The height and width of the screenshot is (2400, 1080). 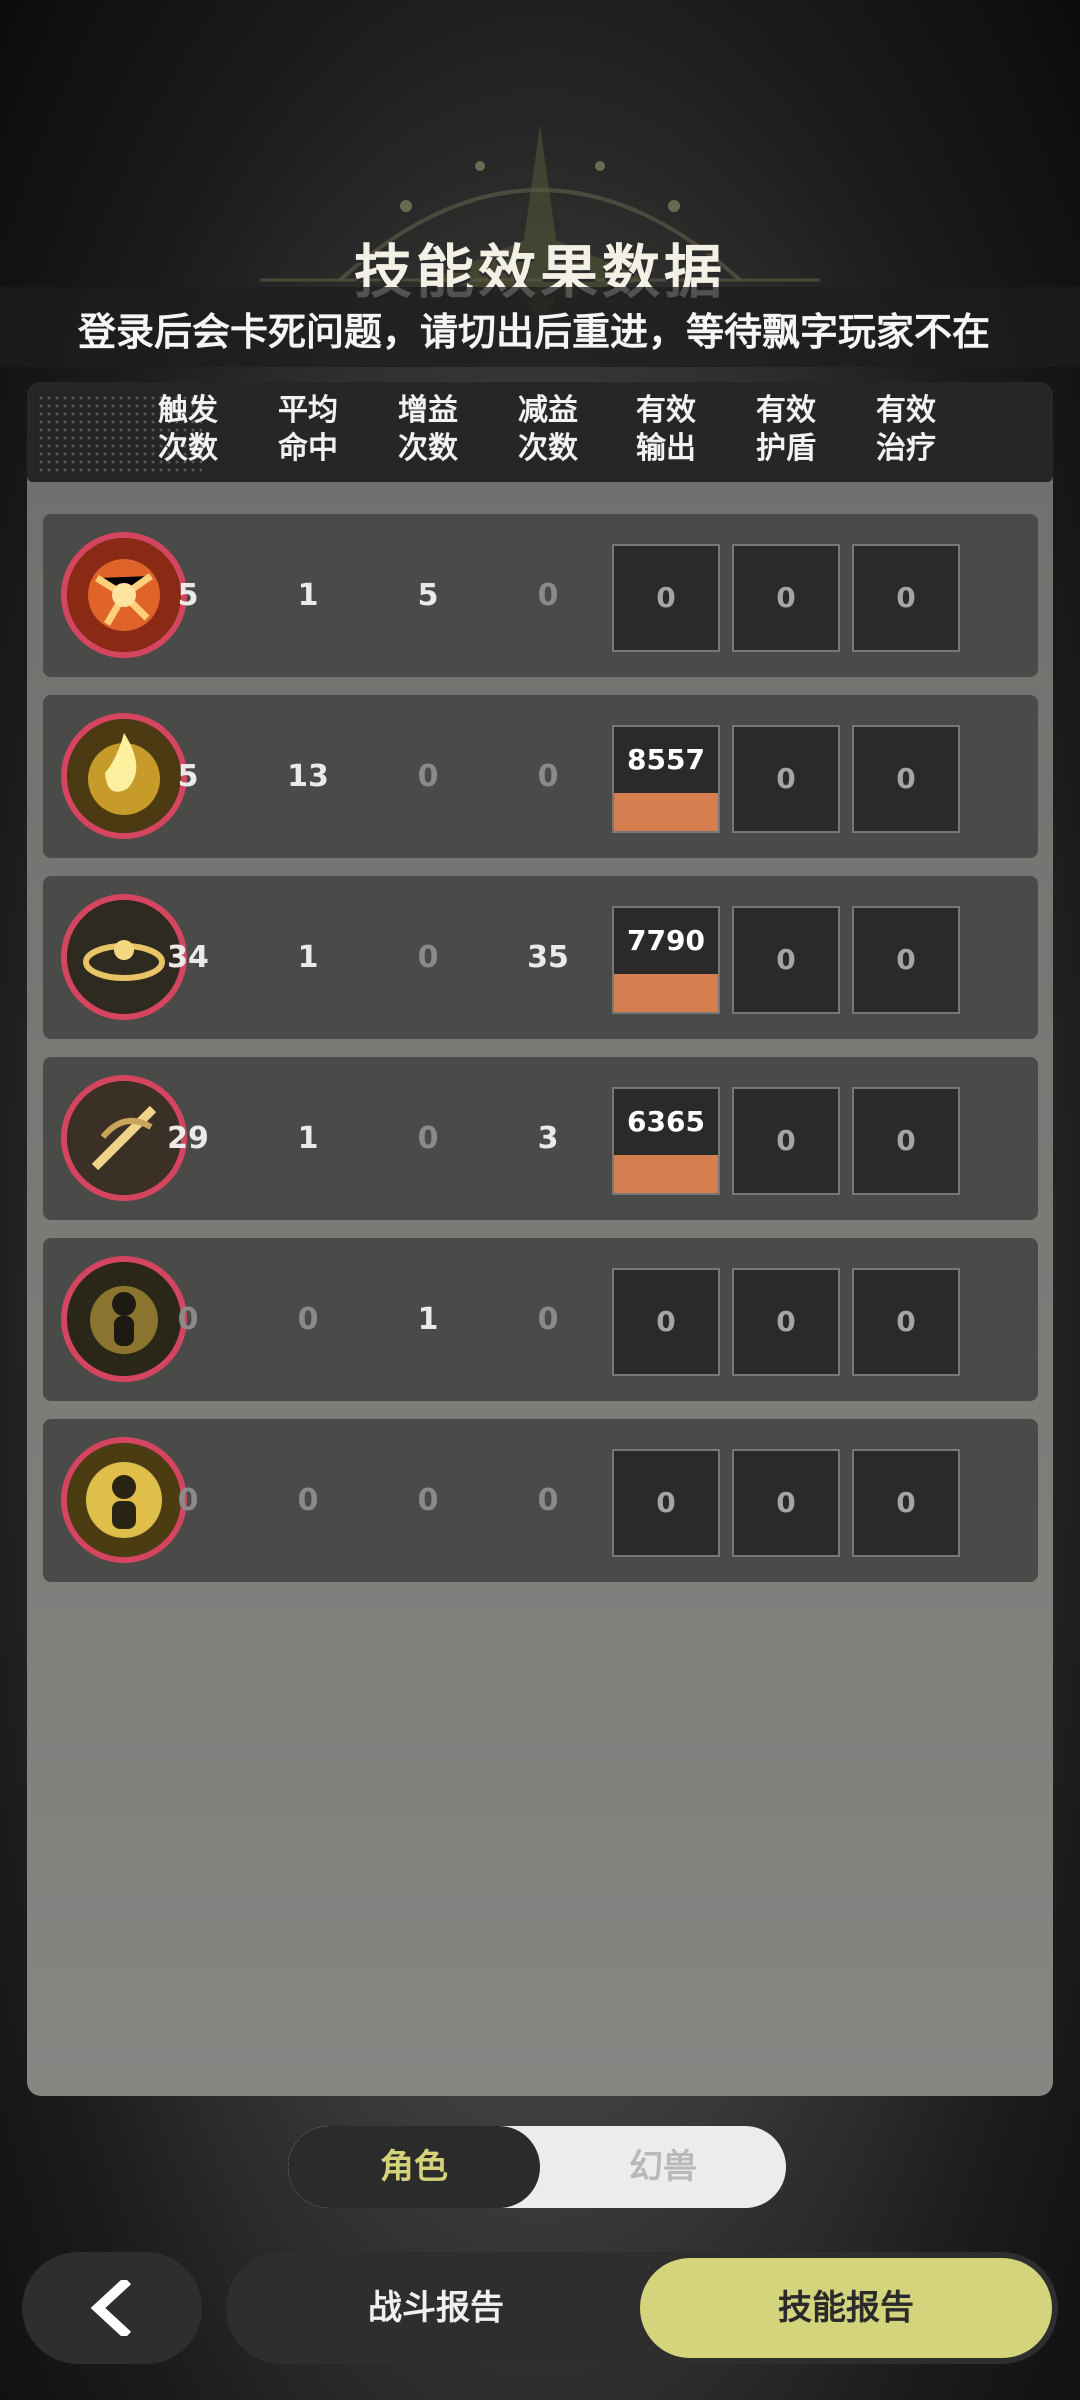 I want to click on column-header-line: 输出, so click(x=666, y=448).